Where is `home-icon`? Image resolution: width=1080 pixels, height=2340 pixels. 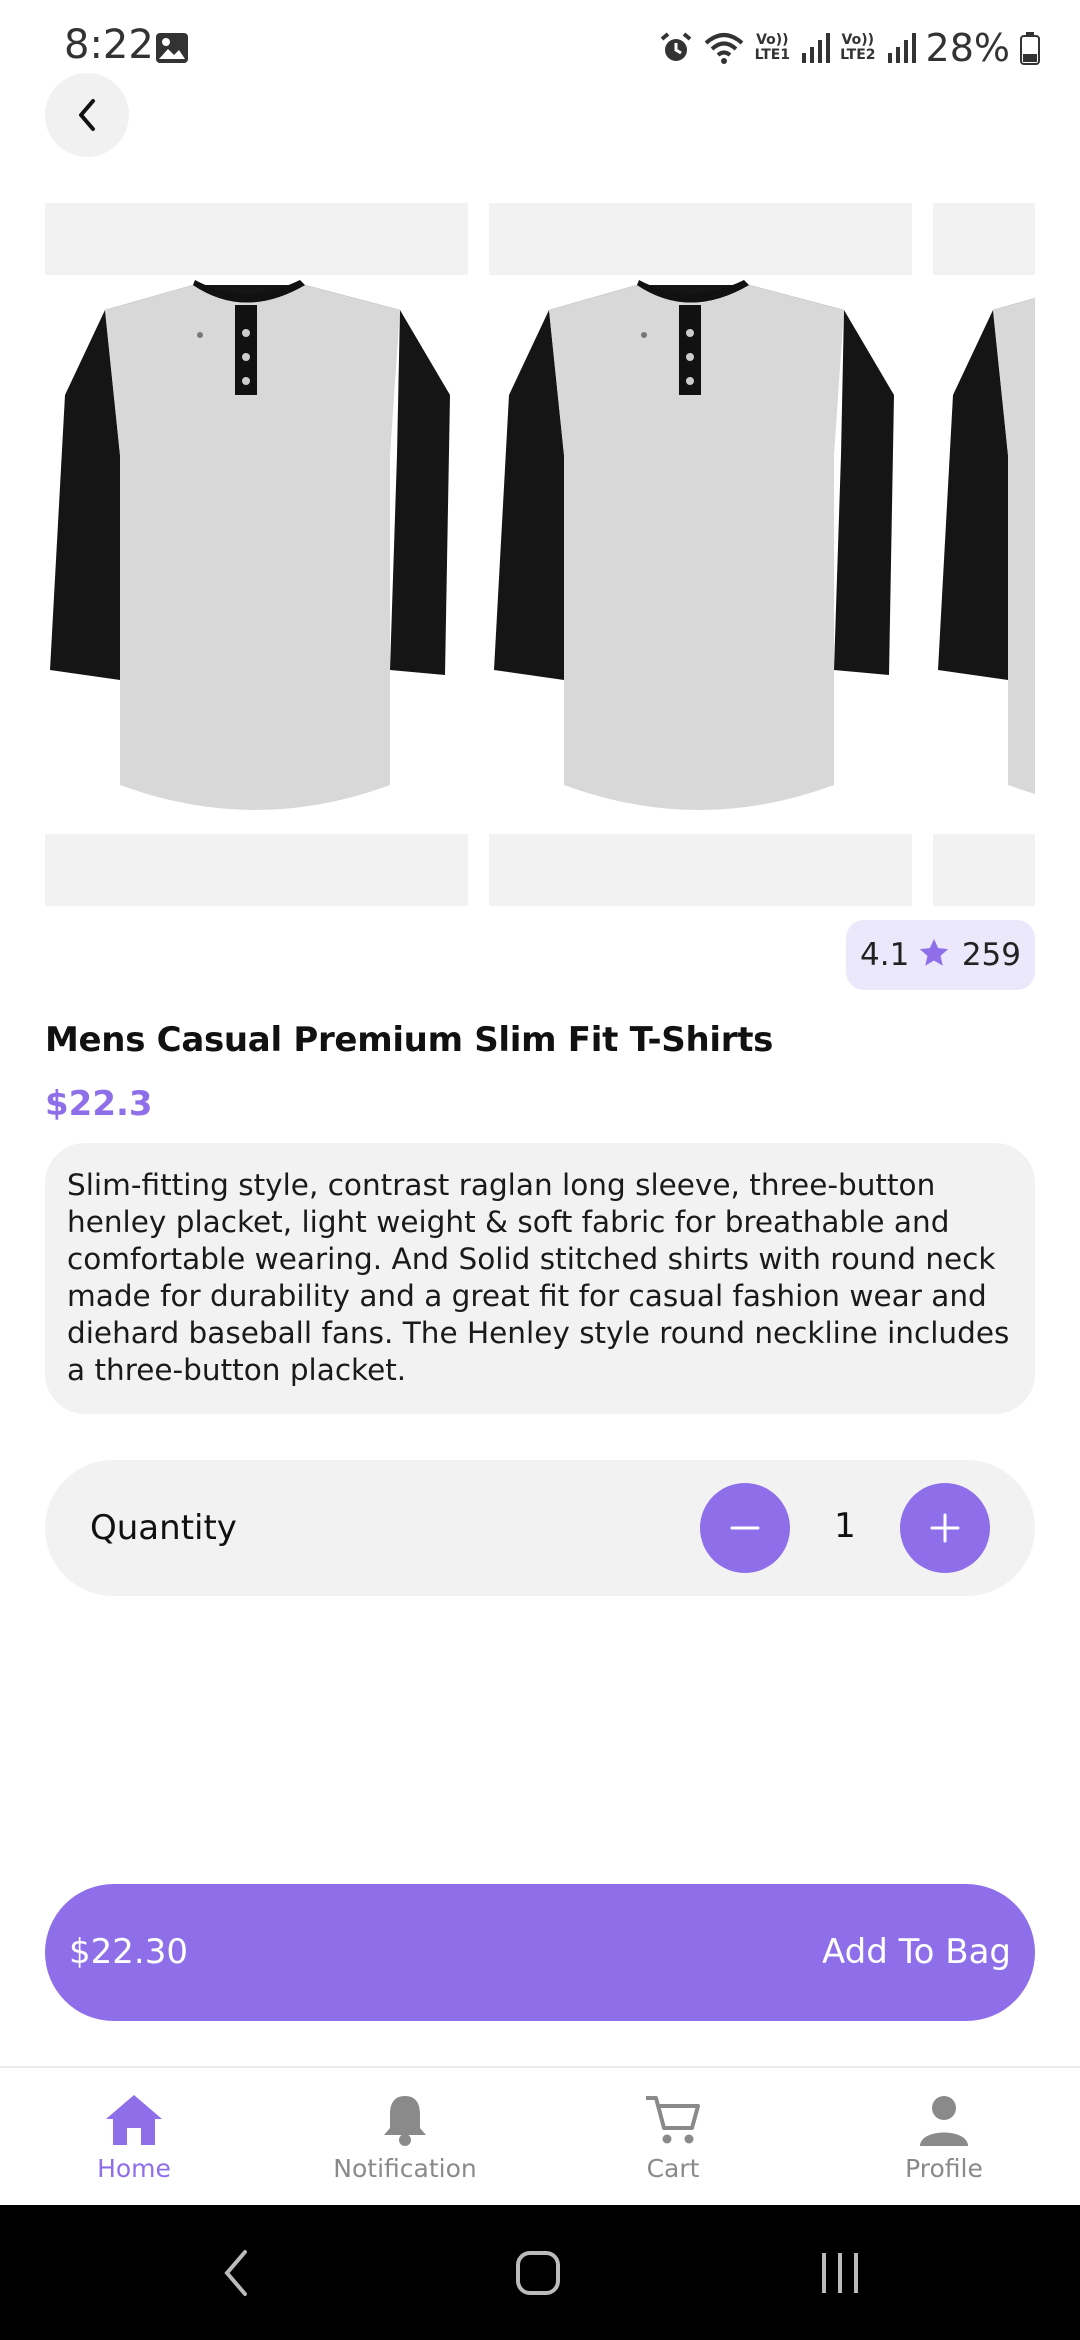 home-icon is located at coordinates (134, 2120).